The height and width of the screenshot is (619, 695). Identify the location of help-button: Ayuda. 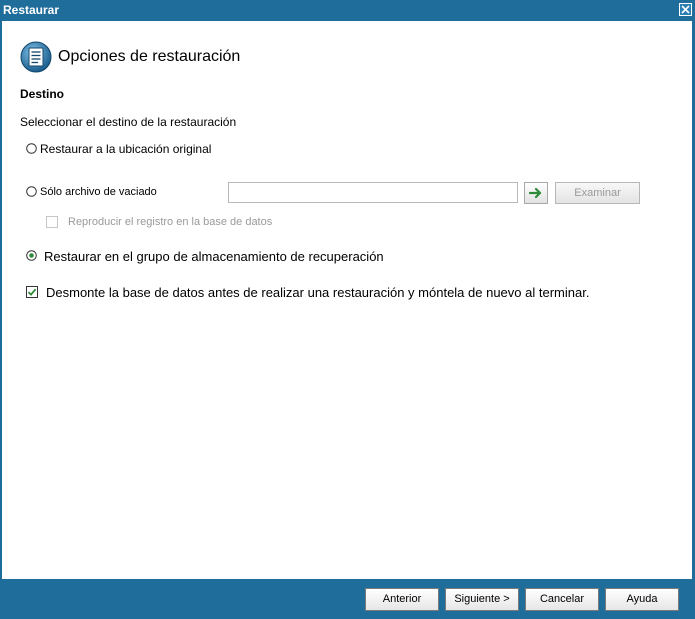
(642, 599).